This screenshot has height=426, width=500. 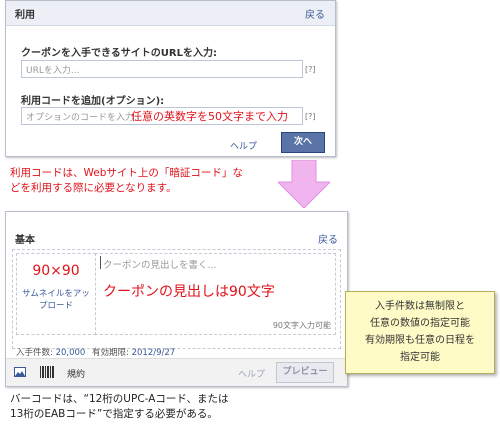 I want to click on coupon-stats: 入手件数: 20,000 有効期限: 2012/9/27, so click(x=95, y=352).